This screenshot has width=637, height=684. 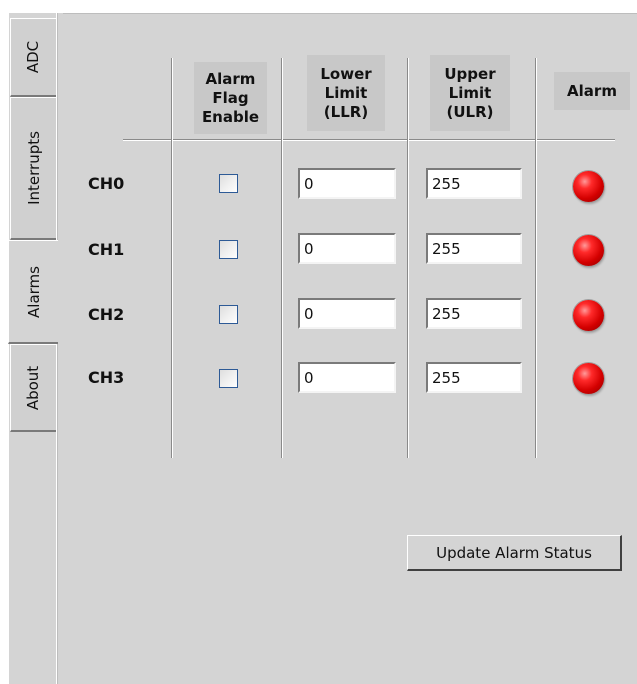 I want to click on header-alarm: Alarm, so click(x=592, y=91).